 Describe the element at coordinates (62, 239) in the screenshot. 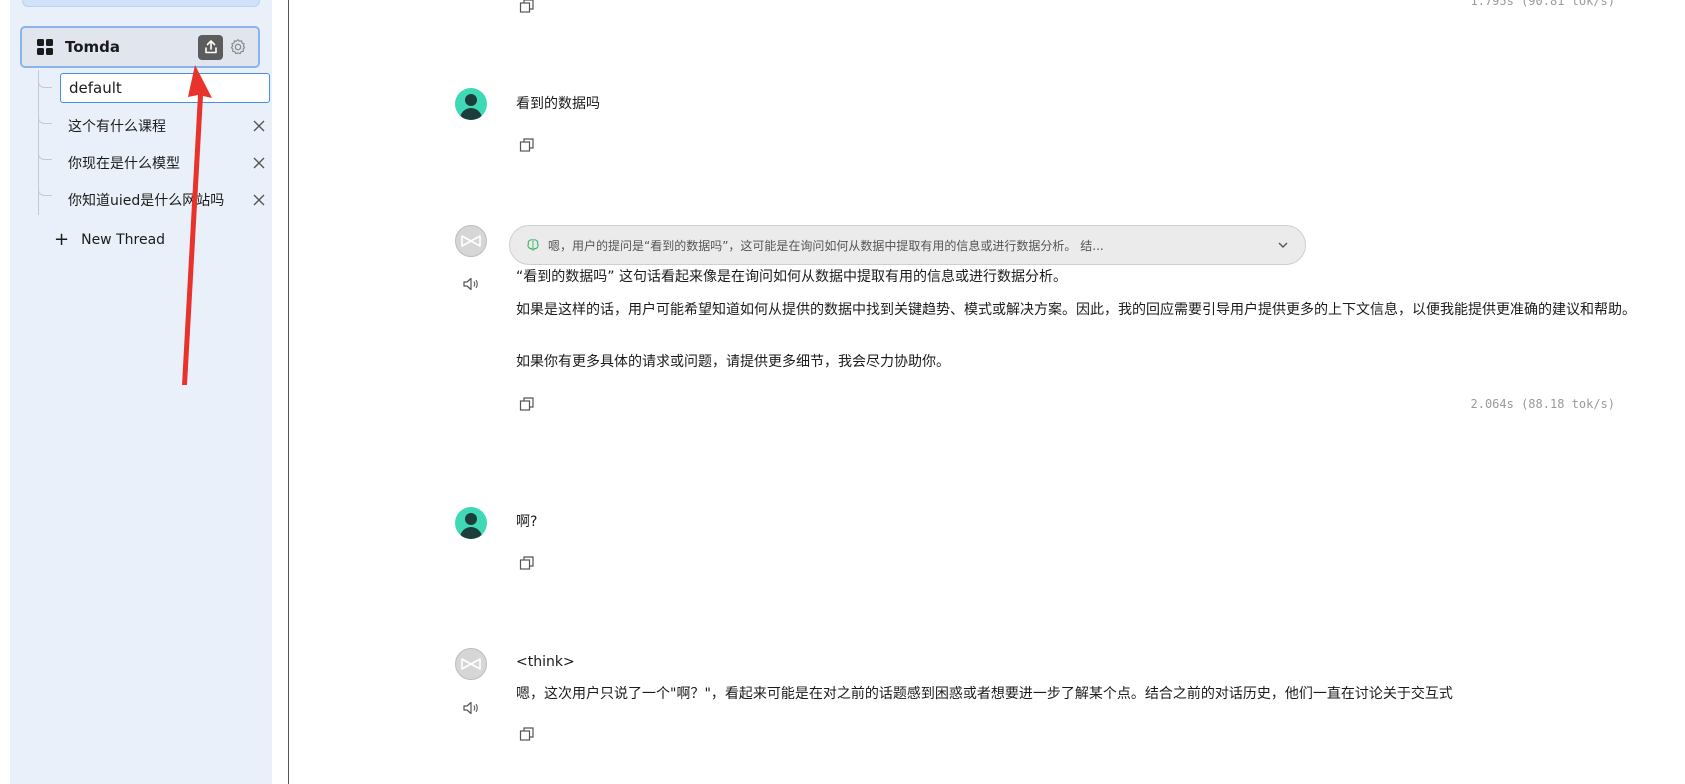

I see `plus-icon: +` at that location.